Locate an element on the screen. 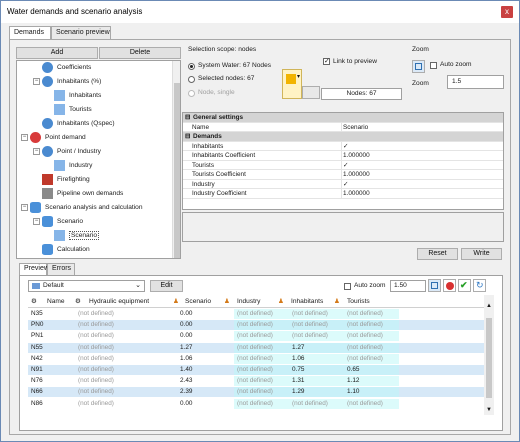 The height and width of the screenshot is (442, 520). table-cell: 1.27 is located at coordinates (298, 347).